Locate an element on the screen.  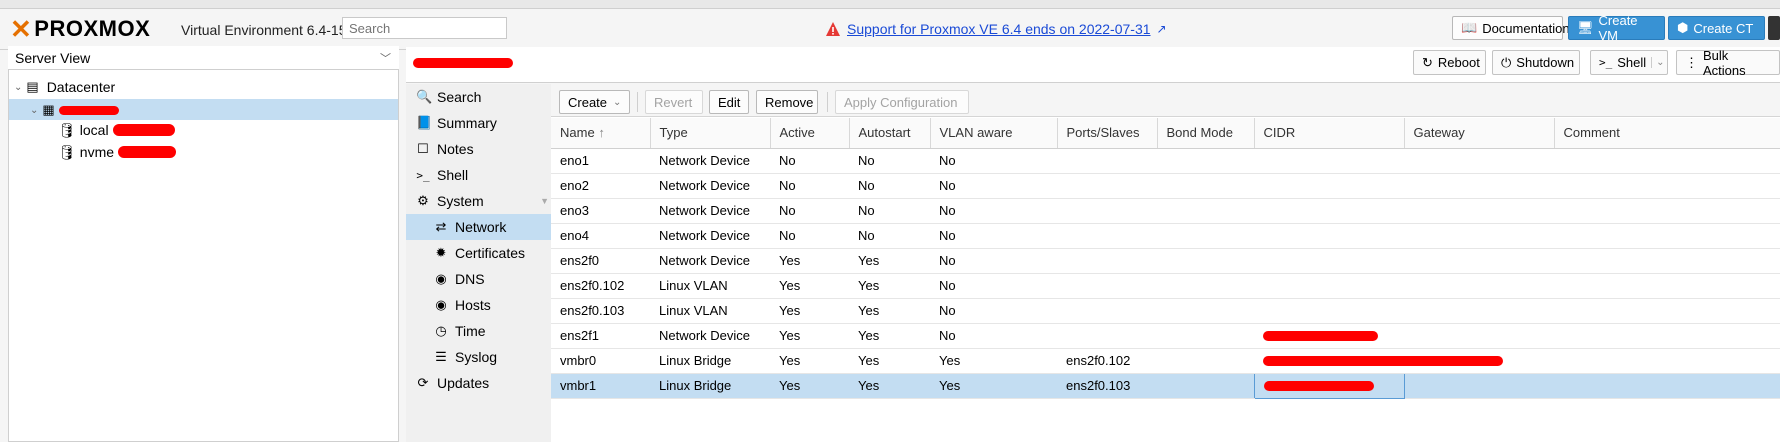
shutdown-button: ⏻ Shutdown is located at coordinates (1536, 62).